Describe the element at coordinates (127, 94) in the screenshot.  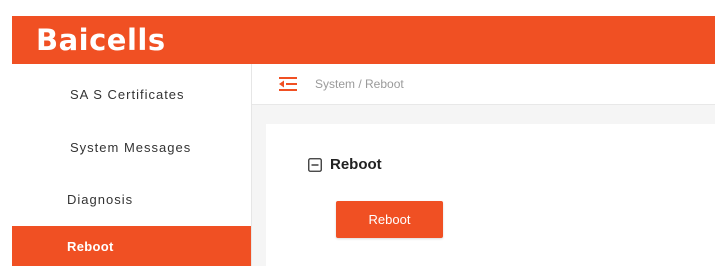
I see `sidebar-item-label: SA S Certificates` at that location.